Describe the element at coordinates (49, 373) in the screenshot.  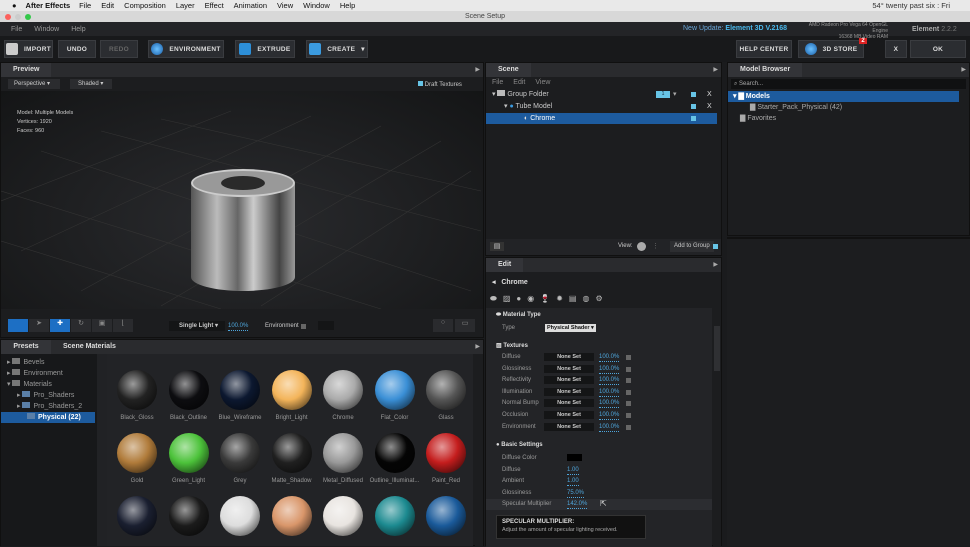
I see `preset-folder: ▸ Environment` at that location.